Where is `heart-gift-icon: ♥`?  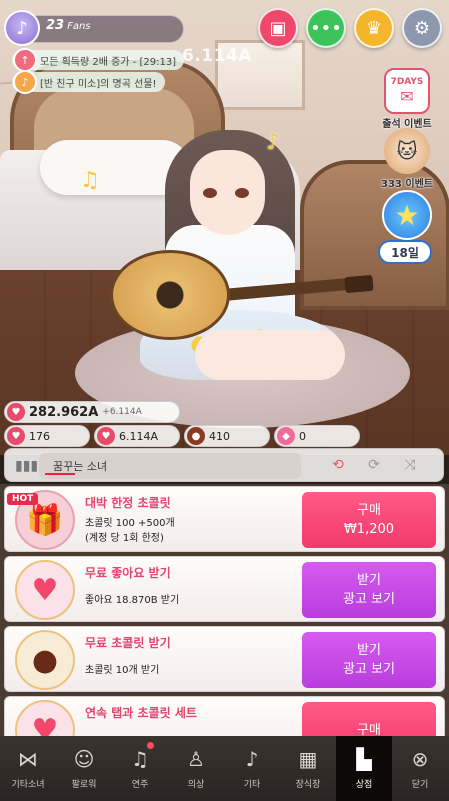
heart-gift-icon: ♥ is located at coordinates (16, 436).